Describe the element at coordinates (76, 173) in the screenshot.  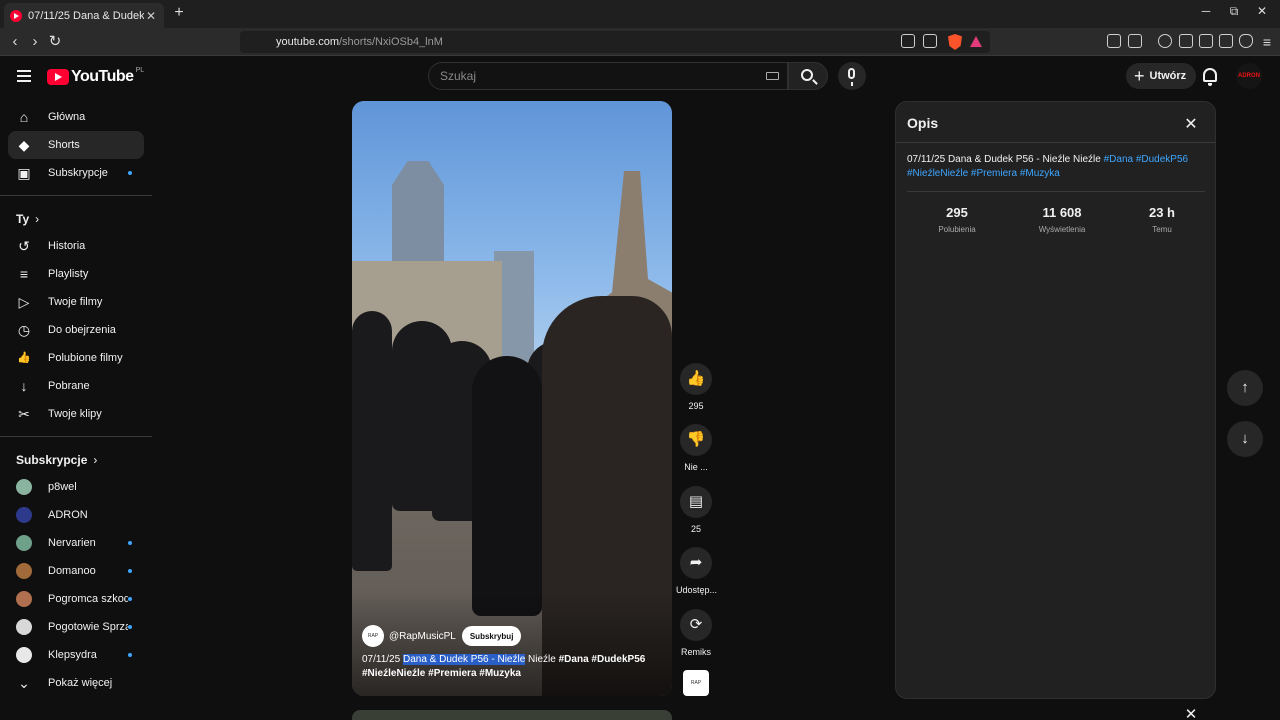
I see `sidebar-item-subscriptions: ▣ Subskrypcje` at that location.